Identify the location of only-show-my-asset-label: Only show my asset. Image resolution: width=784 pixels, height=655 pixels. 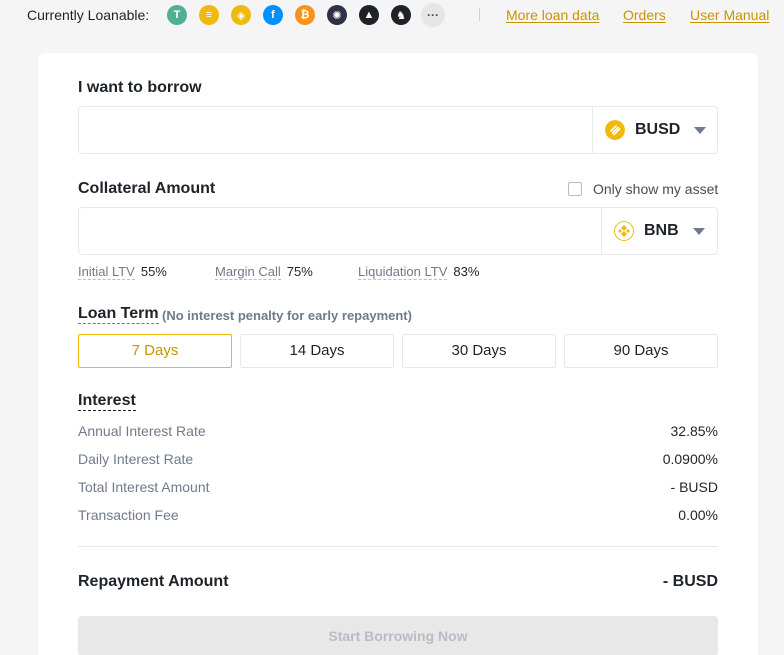
(656, 189).